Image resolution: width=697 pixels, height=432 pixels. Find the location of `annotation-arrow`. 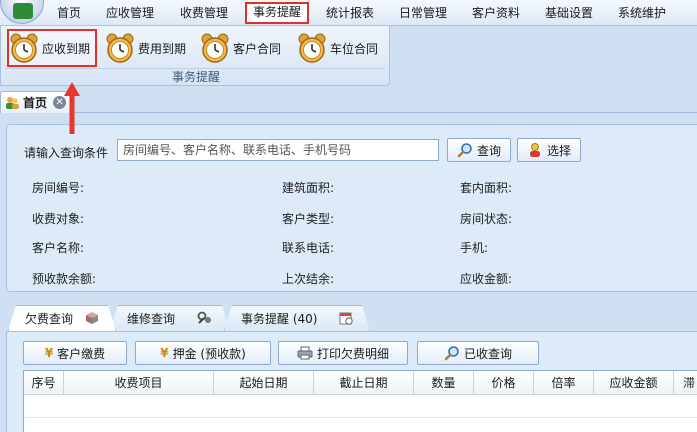

annotation-arrow is located at coordinates (72, 108).